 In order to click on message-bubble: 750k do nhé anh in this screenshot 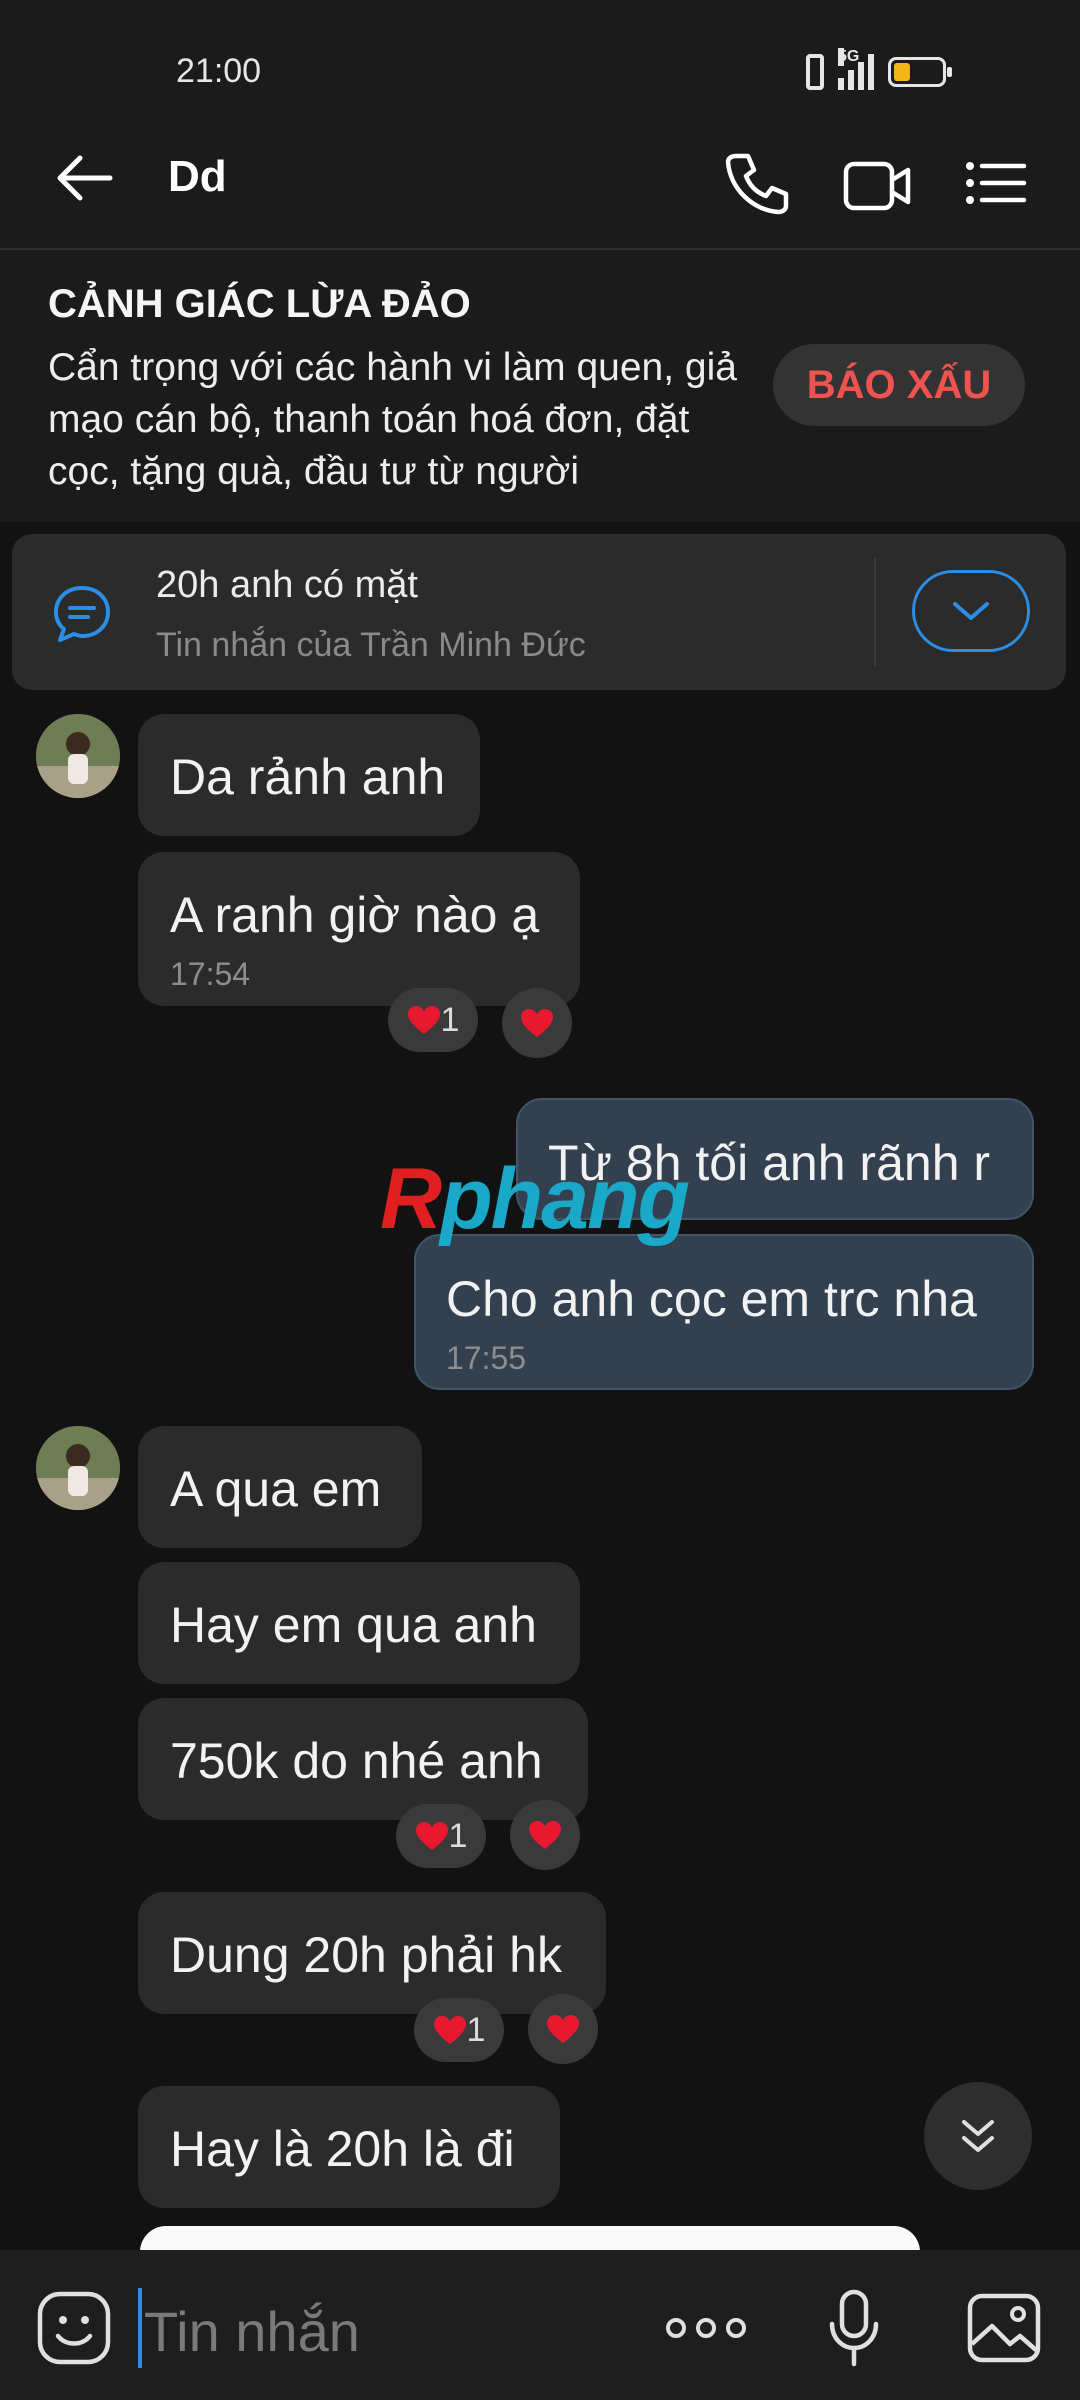, I will do `click(363, 1759)`.